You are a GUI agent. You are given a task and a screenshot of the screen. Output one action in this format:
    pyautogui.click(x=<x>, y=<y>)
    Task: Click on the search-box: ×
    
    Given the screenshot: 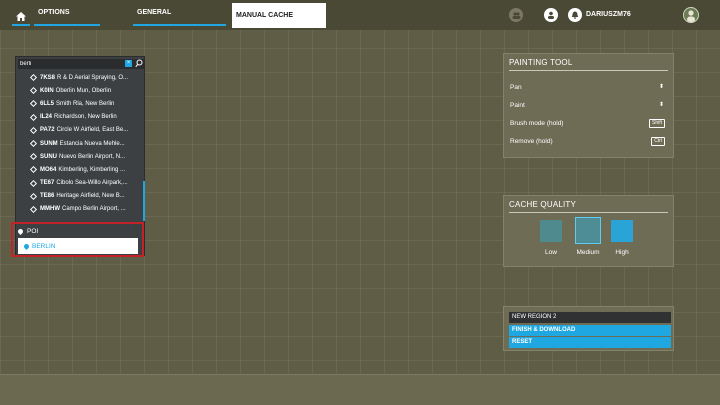 What is the action you would take?
    pyautogui.click(x=81, y=64)
    